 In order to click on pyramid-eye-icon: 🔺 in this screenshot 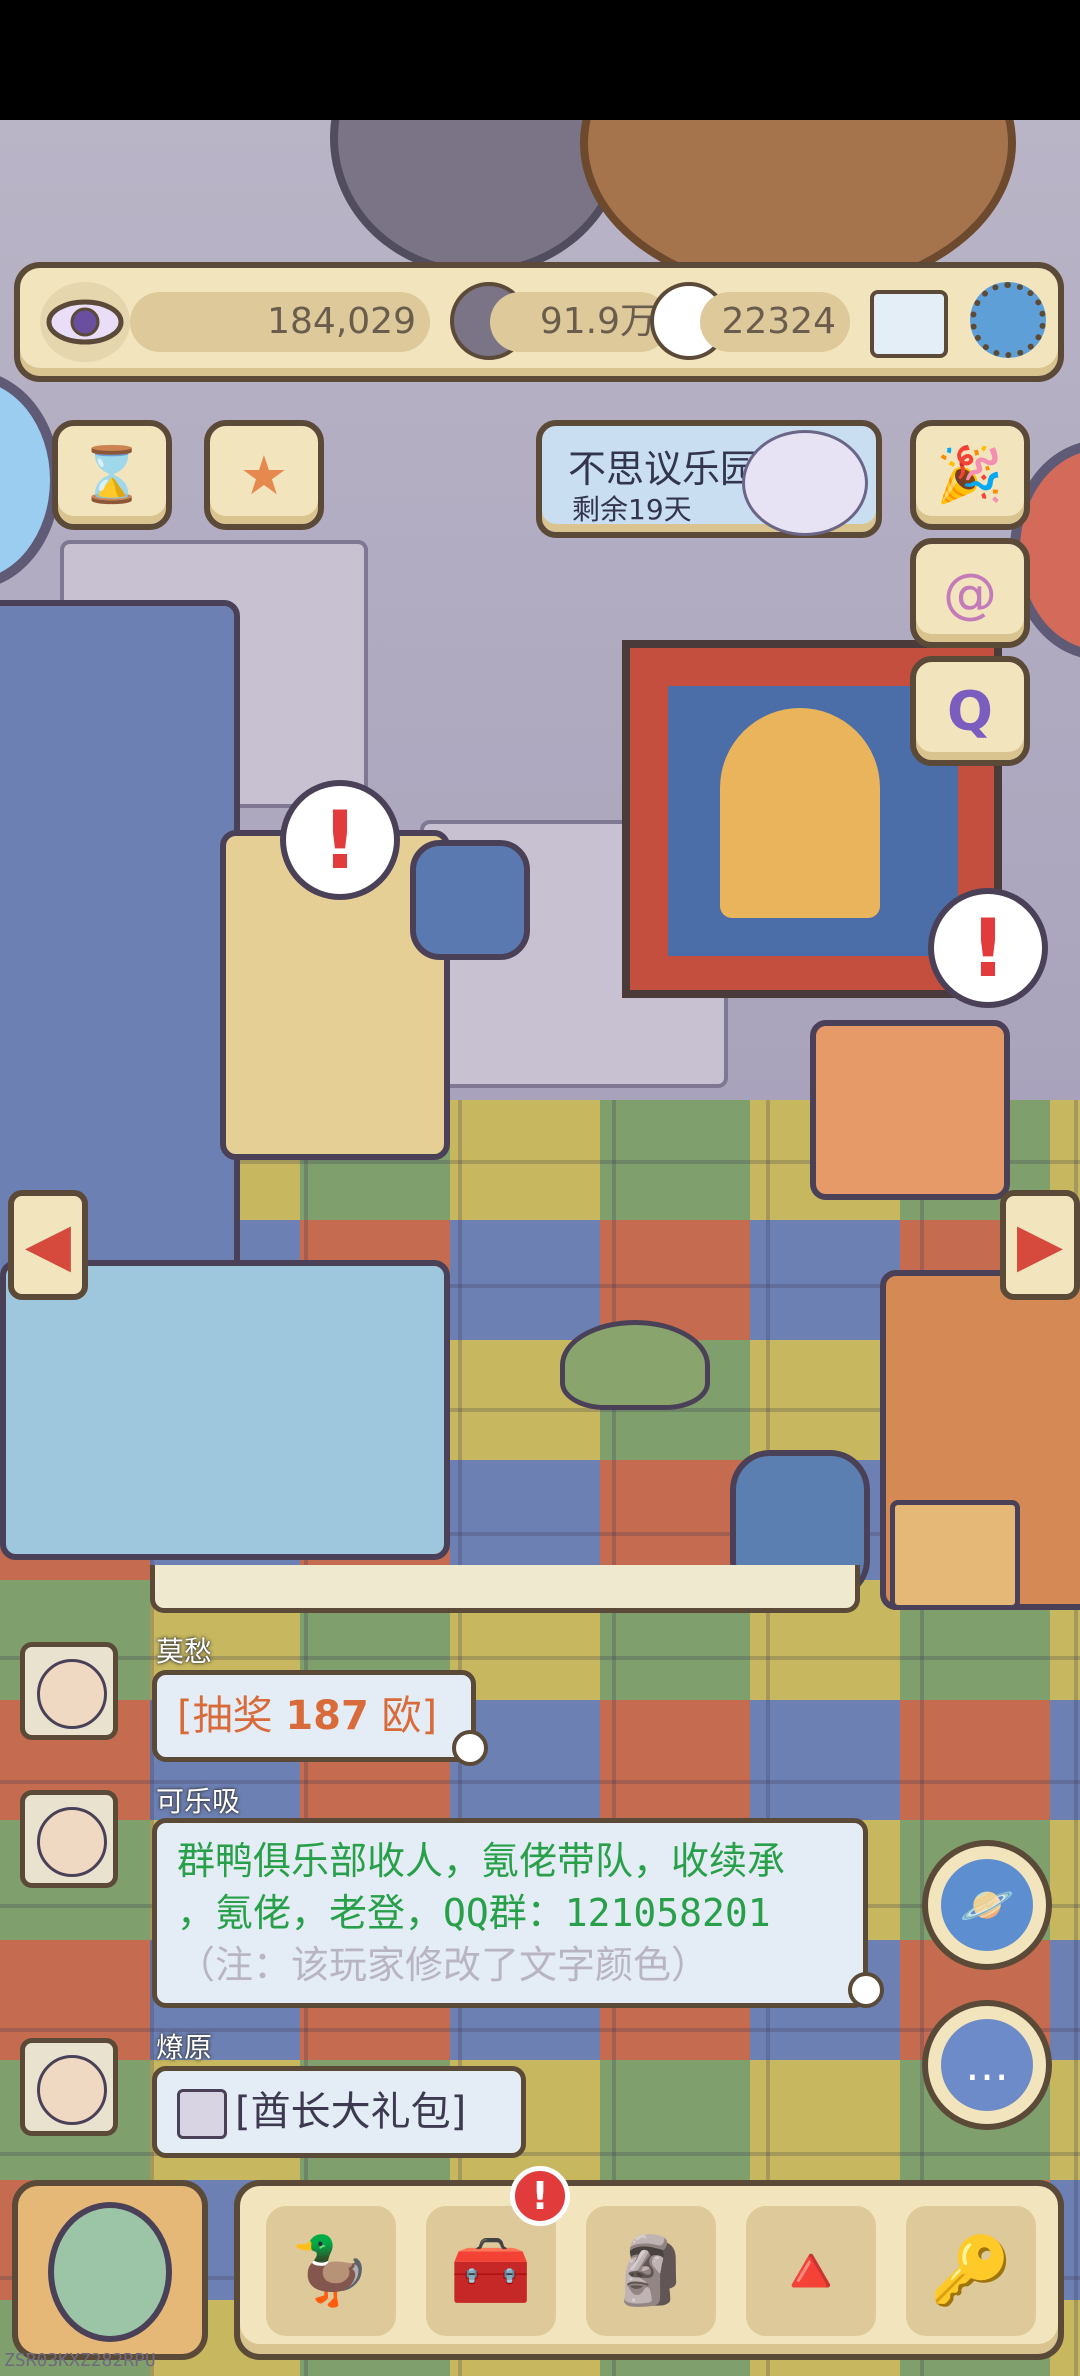, I will do `click(811, 2270)`.